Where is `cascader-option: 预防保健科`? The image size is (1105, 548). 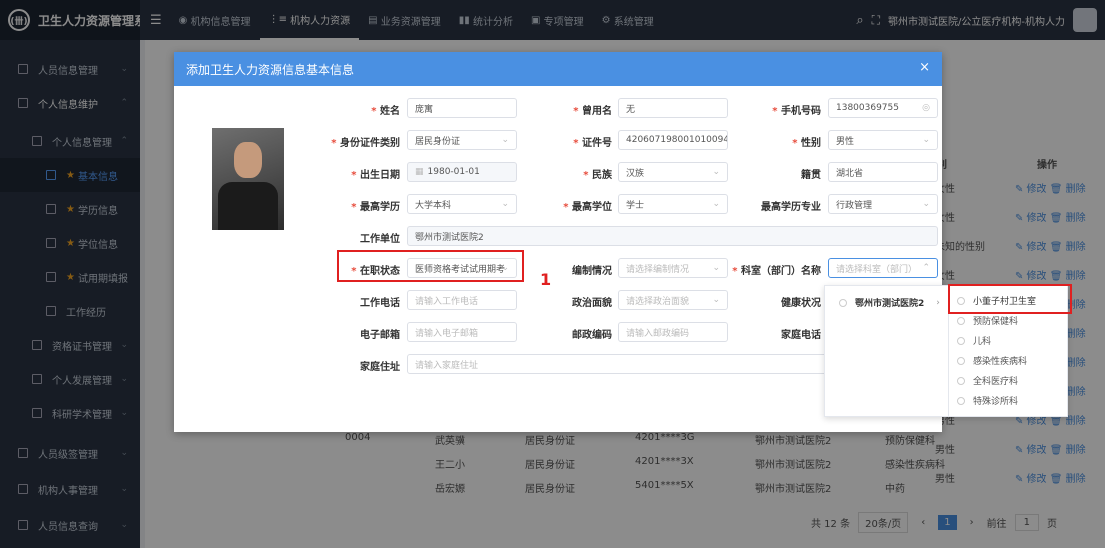 cascader-option: 预防保健科 is located at coordinates (987, 320).